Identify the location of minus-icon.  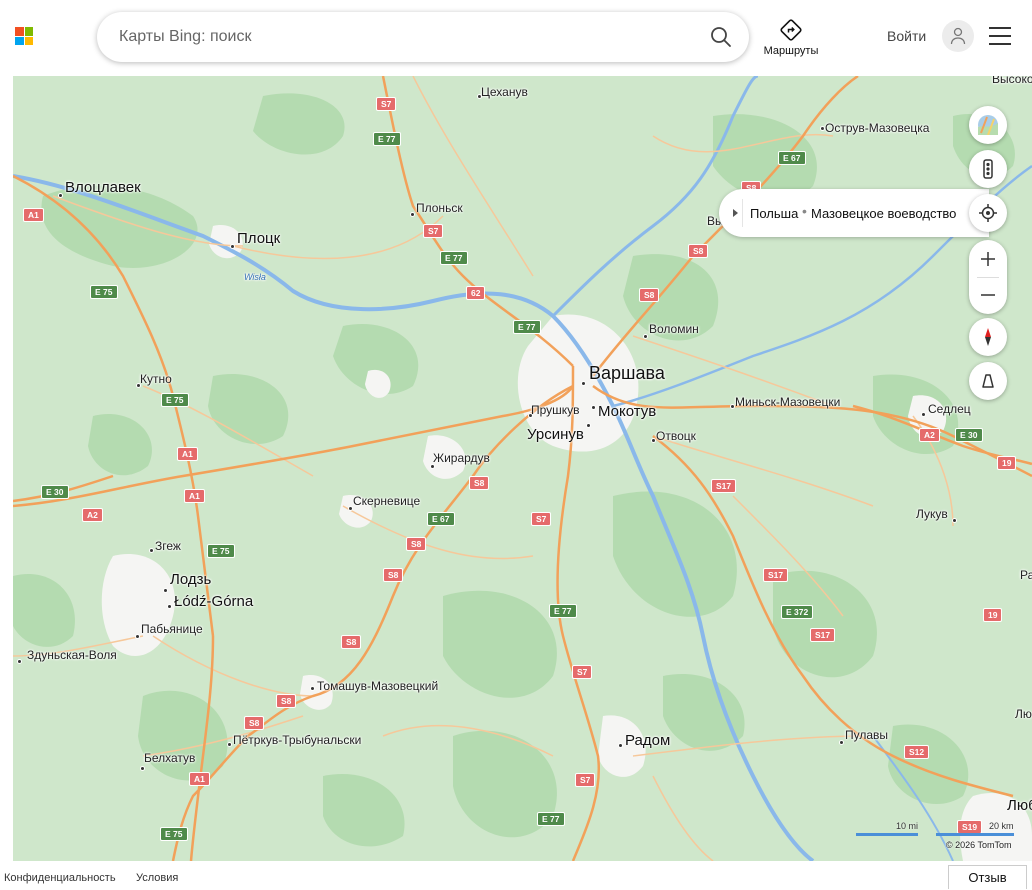
(988, 295).